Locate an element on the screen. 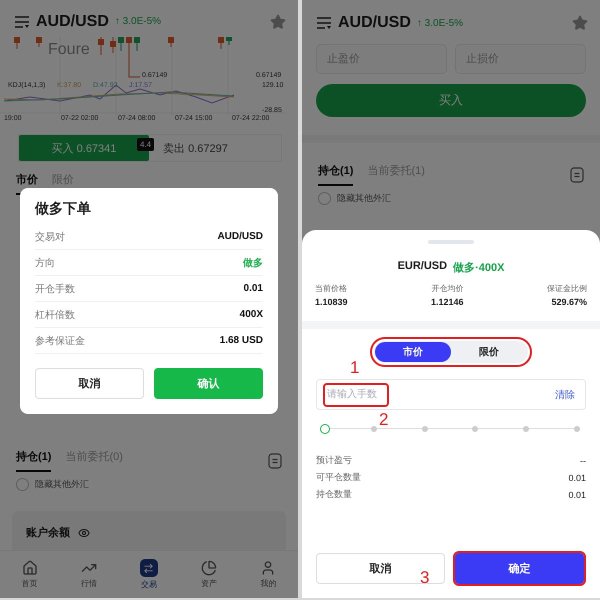 The width and height of the screenshot is (600, 600). annotation-number: 1 is located at coordinates (355, 367).